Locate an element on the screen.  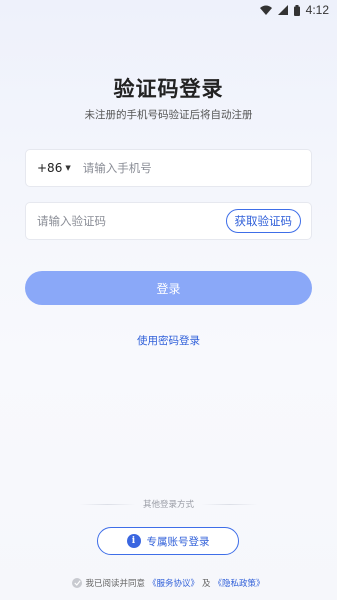
other-login-divider: 其他登录方式 is located at coordinates (169, 504).